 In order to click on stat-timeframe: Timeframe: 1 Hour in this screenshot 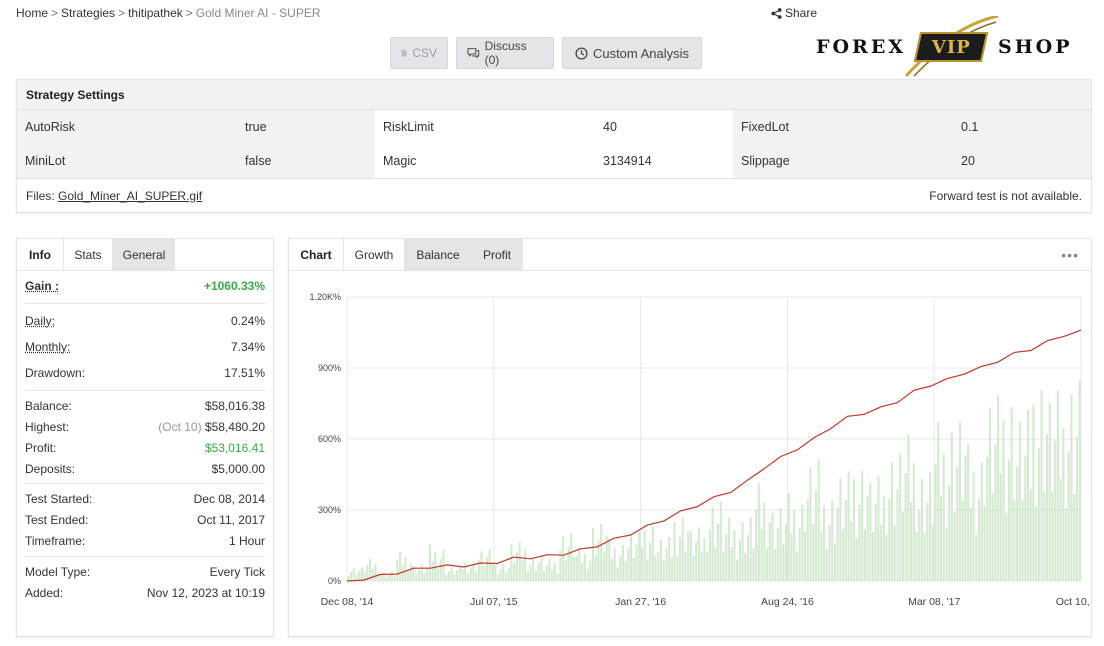, I will do `click(145, 541)`.